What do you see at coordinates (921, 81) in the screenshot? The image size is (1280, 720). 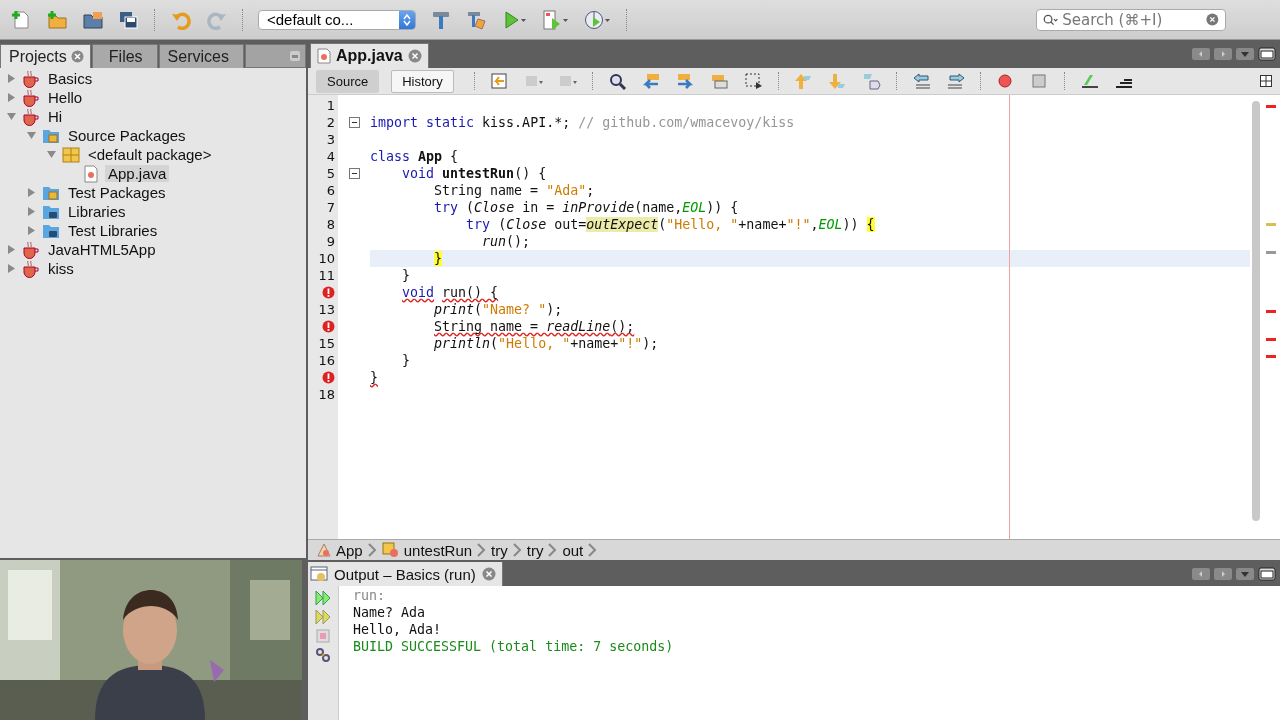 I see `shift-left-icon` at bounding box center [921, 81].